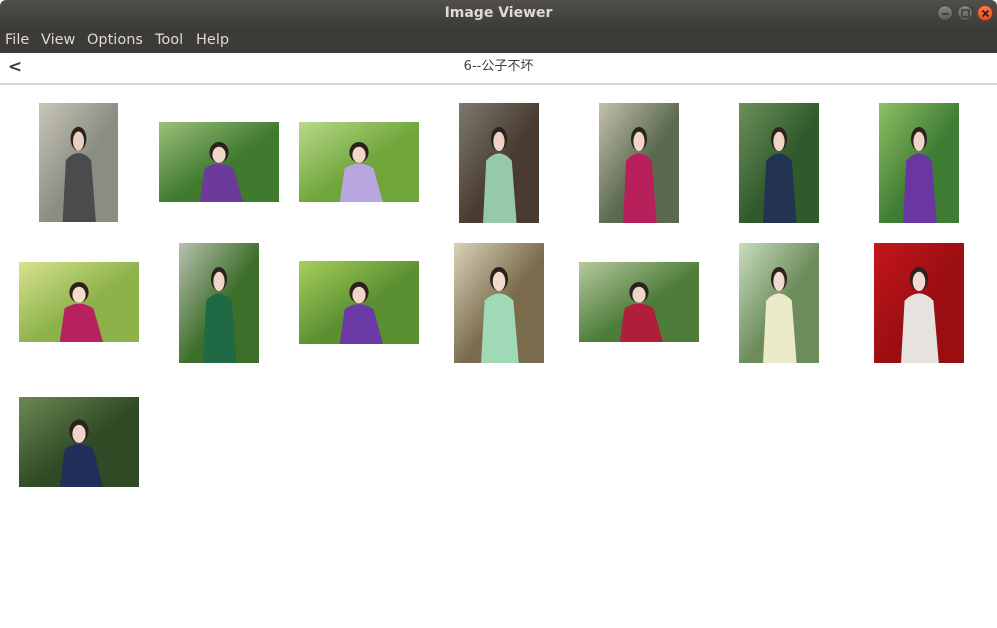  I want to click on minimize-icon, so click(945, 14).